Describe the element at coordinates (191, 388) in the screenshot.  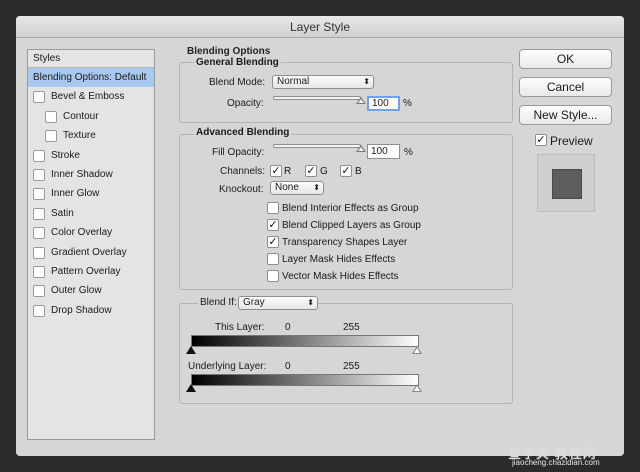
I see `underlying-layer-black-slider` at that location.